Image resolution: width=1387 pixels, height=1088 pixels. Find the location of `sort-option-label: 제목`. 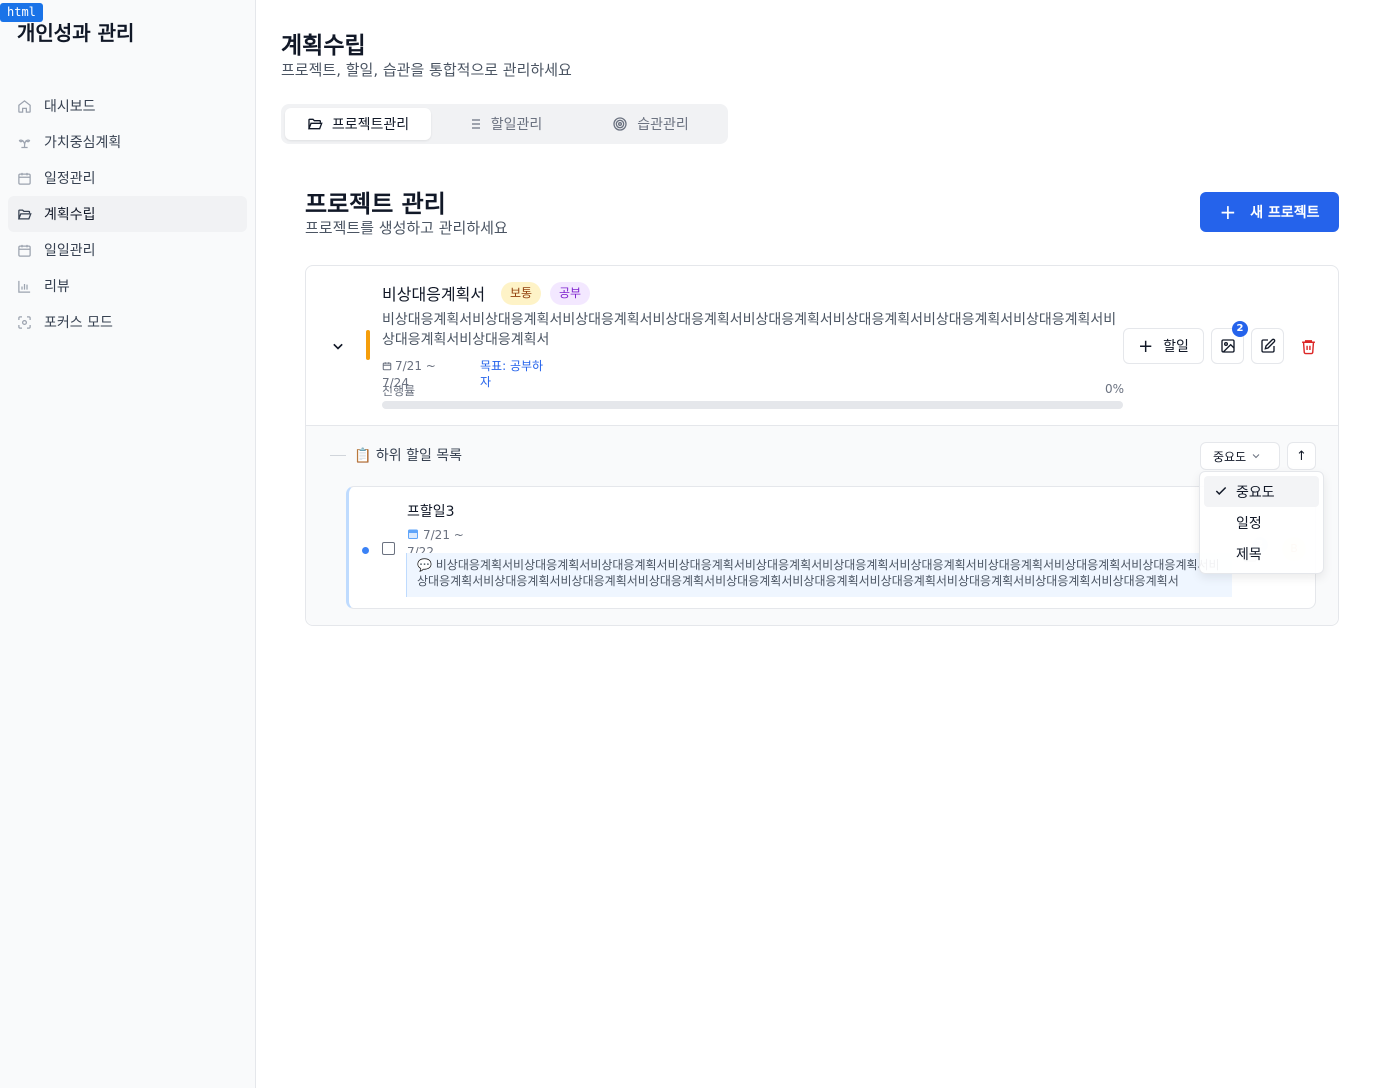

sort-option-label: 제목 is located at coordinates (1249, 554).